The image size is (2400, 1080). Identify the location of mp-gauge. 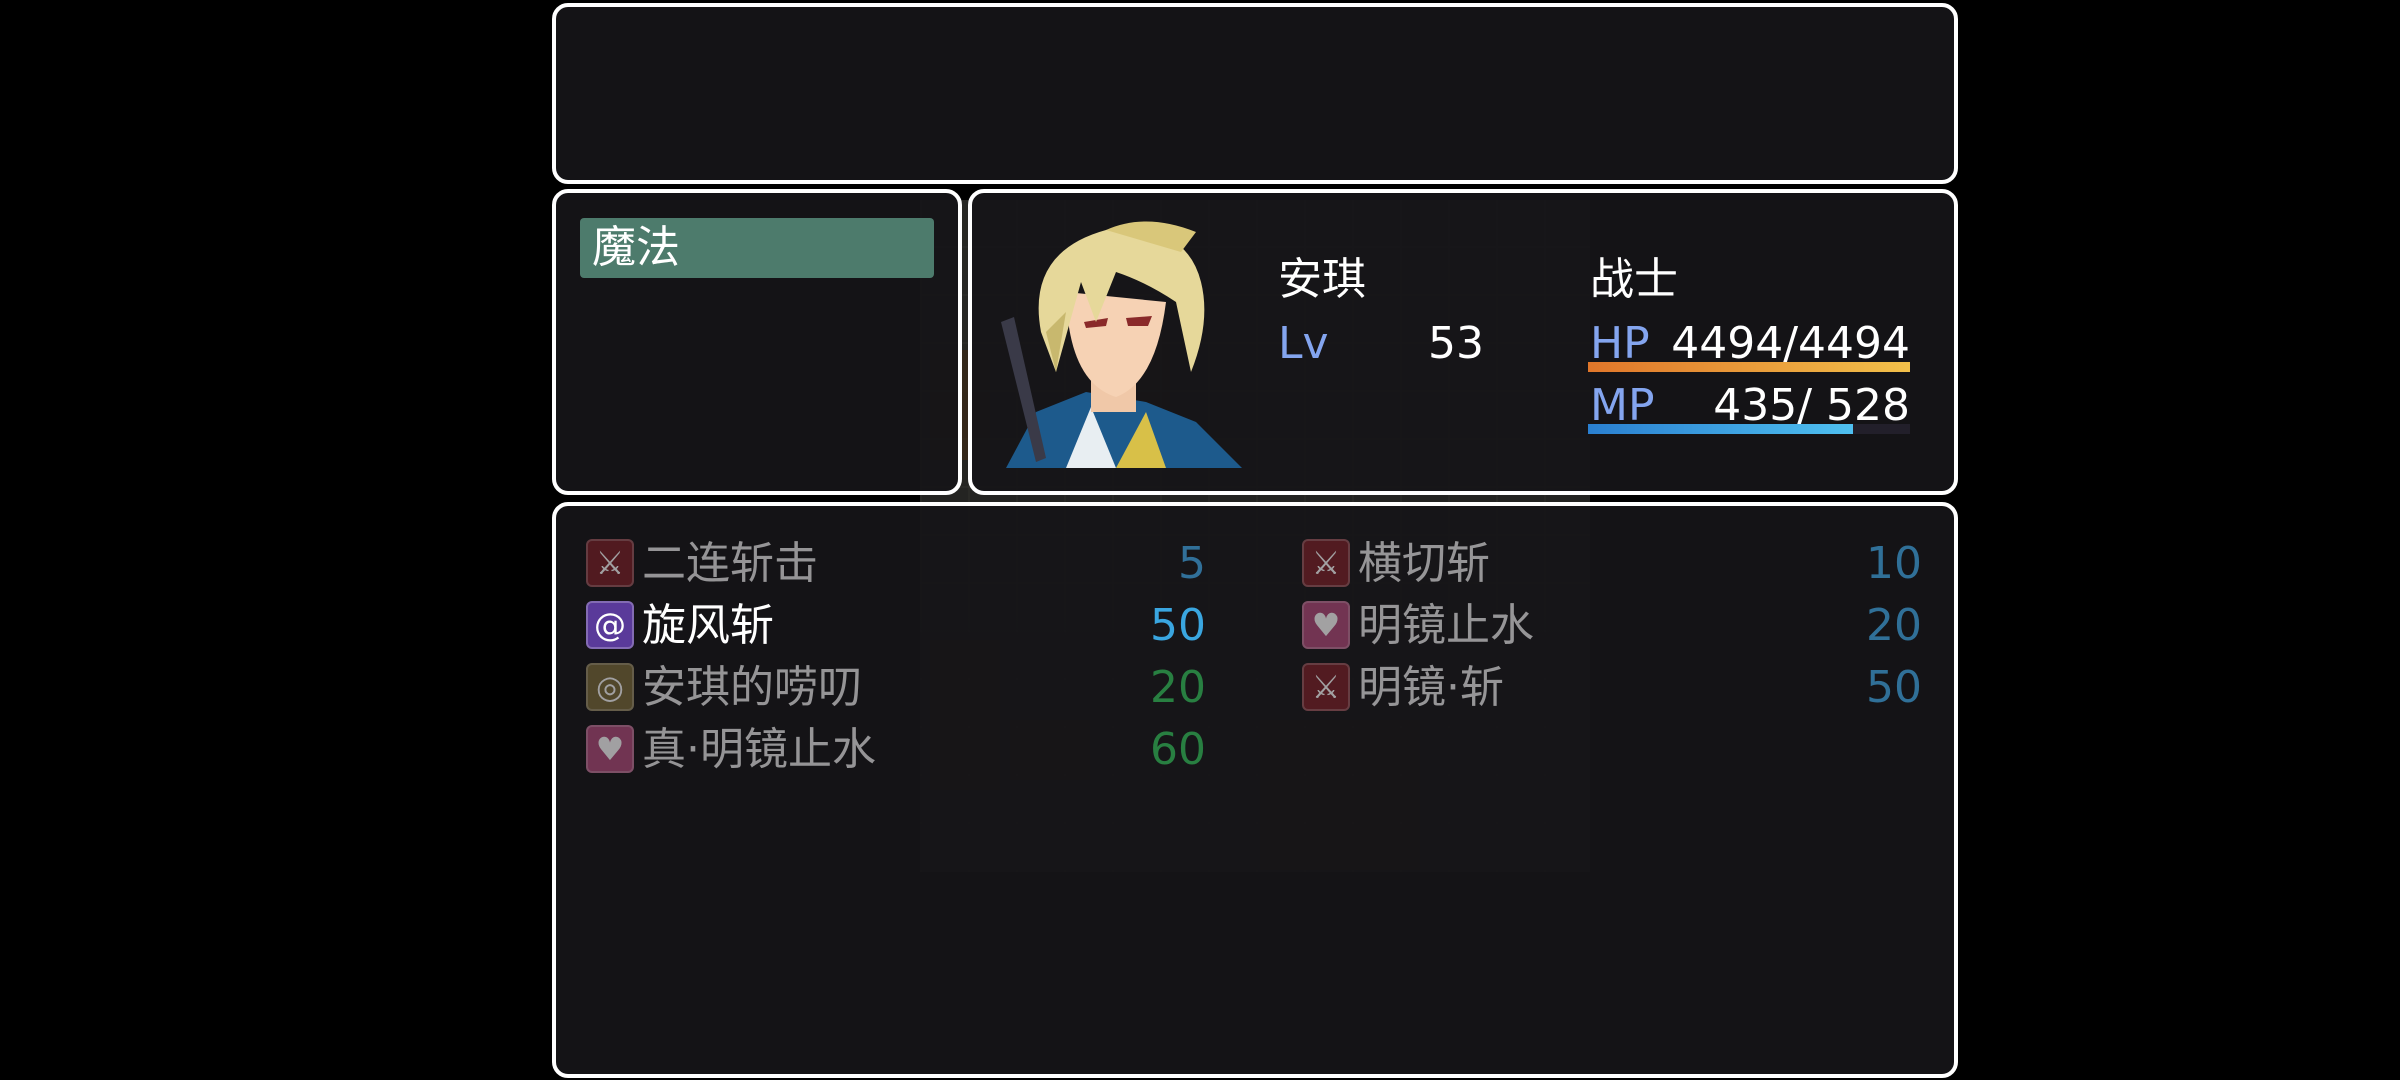
(1749, 429).